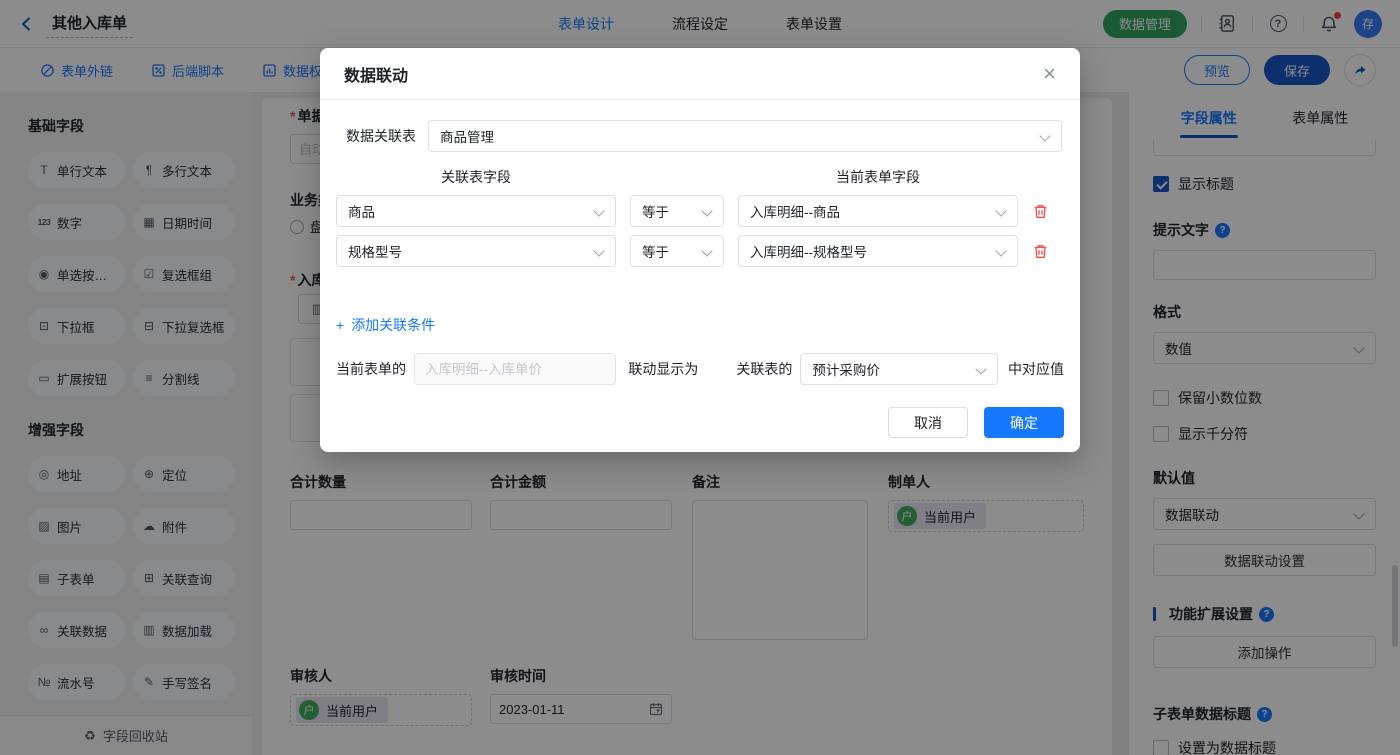  Describe the element at coordinates (878, 211) in the screenshot. I see `condition-right-select: 入库明细--商品` at that location.